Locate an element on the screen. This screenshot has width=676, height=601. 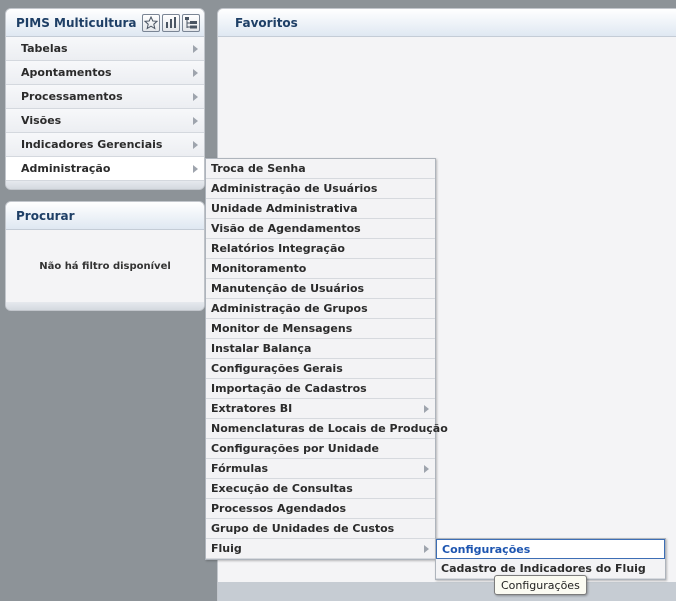
submenu-item-configuracoes-gerais: Configurações Gerais is located at coordinates (320, 369).